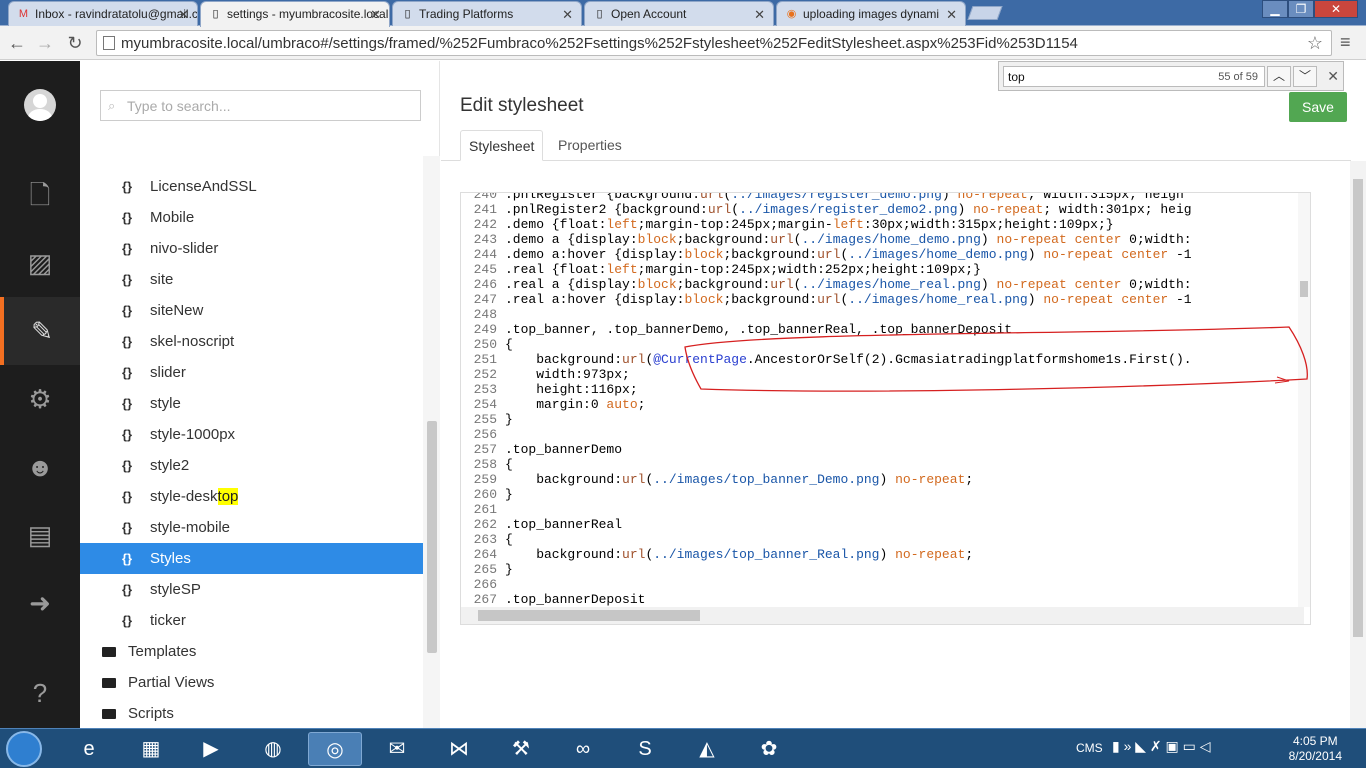  I want to click on tree-item-styles: {} Styles, so click(251, 558).